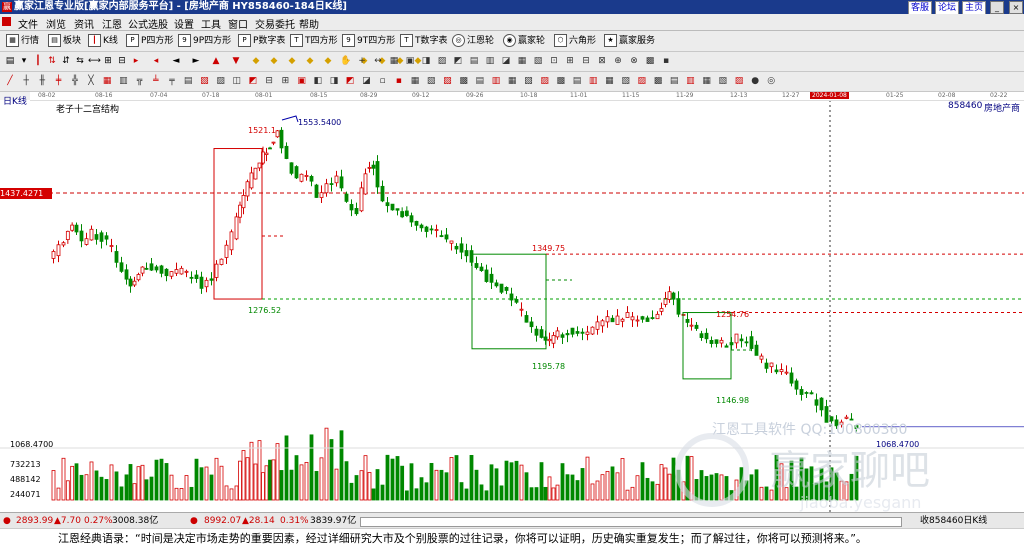 The image size is (1024, 549). Describe the element at coordinates (238, 23) in the screenshot. I see `menu-window: 窗口` at that location.